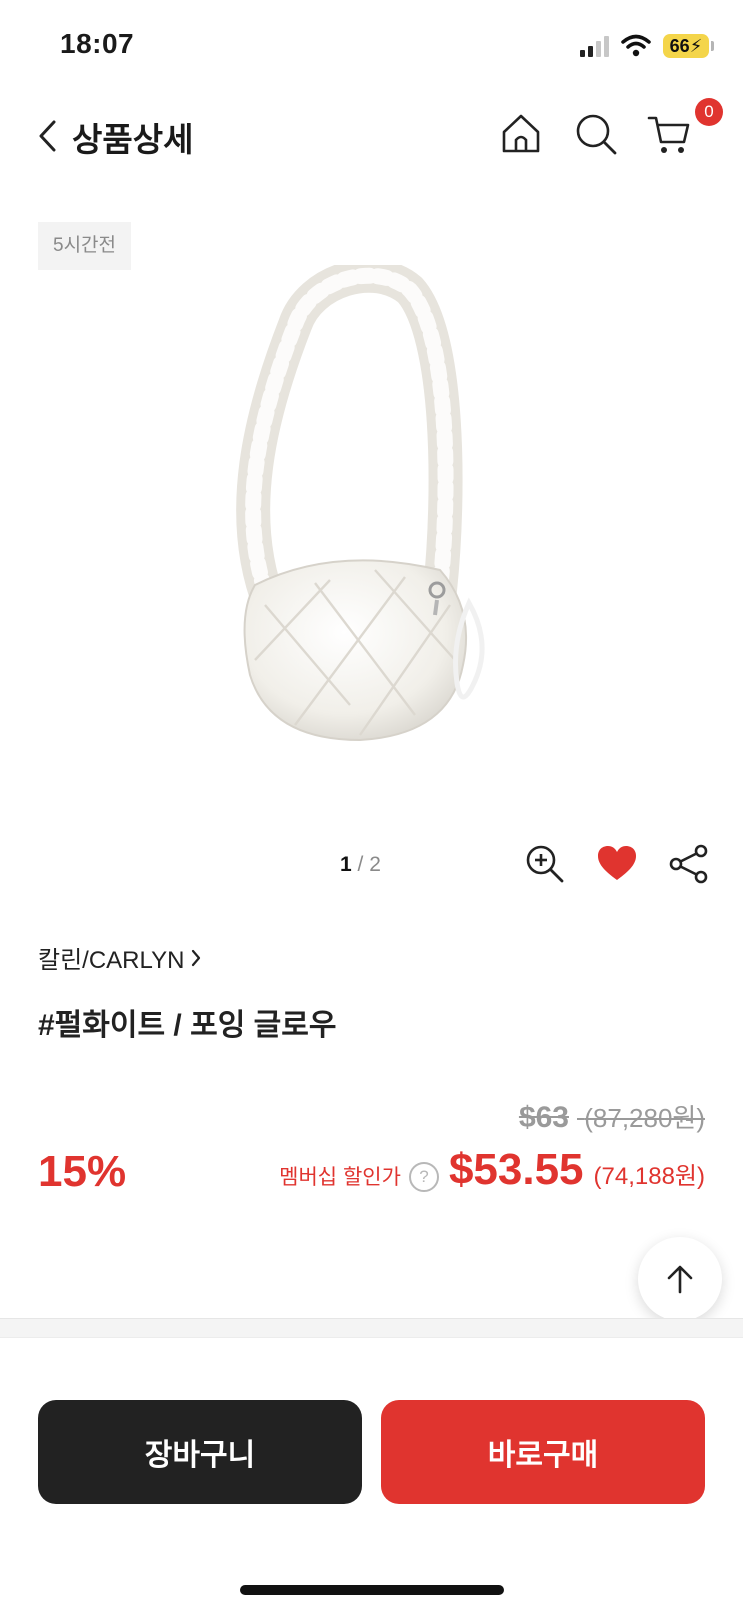 The height and width of the screenshot is (1608, 743). I want to click on pager-total: / 2, so click(369, 864).